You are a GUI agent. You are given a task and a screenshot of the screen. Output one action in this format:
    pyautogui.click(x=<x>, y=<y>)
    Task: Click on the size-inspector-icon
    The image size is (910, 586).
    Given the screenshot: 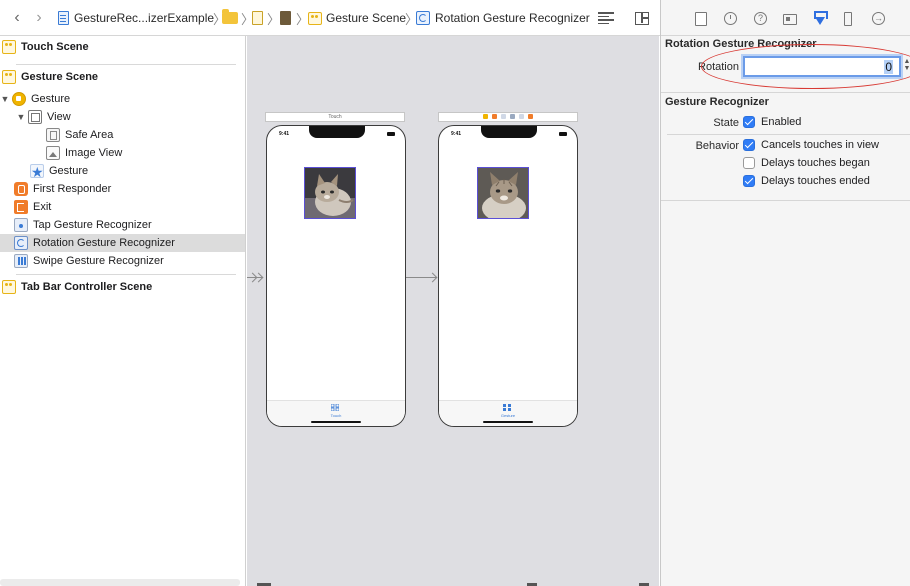 What is the action you would take?
    pyautogui.click(x=848, y=19)
    